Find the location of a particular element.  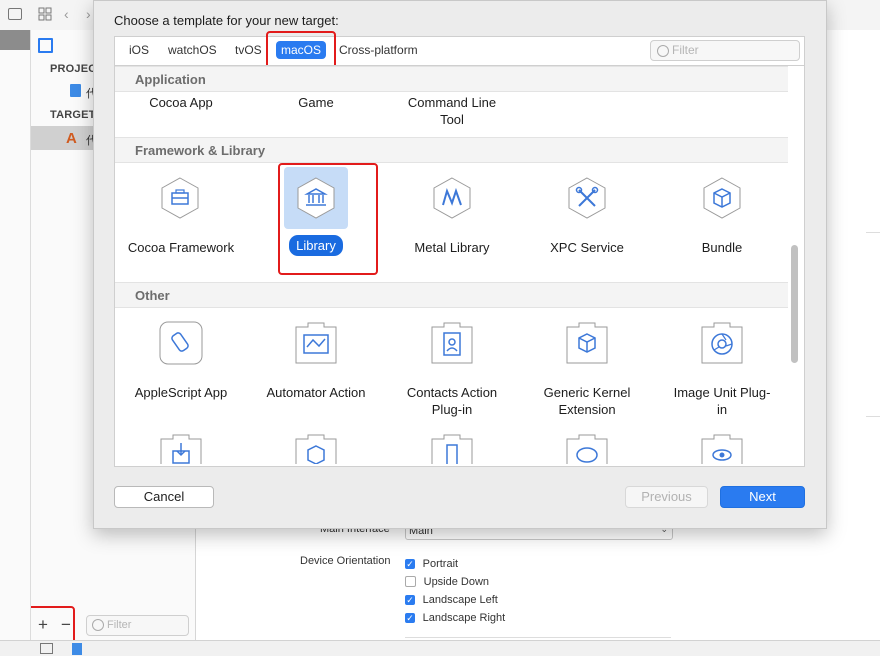

orientation-label: Landscape Left is located at coordinates (460, 600).